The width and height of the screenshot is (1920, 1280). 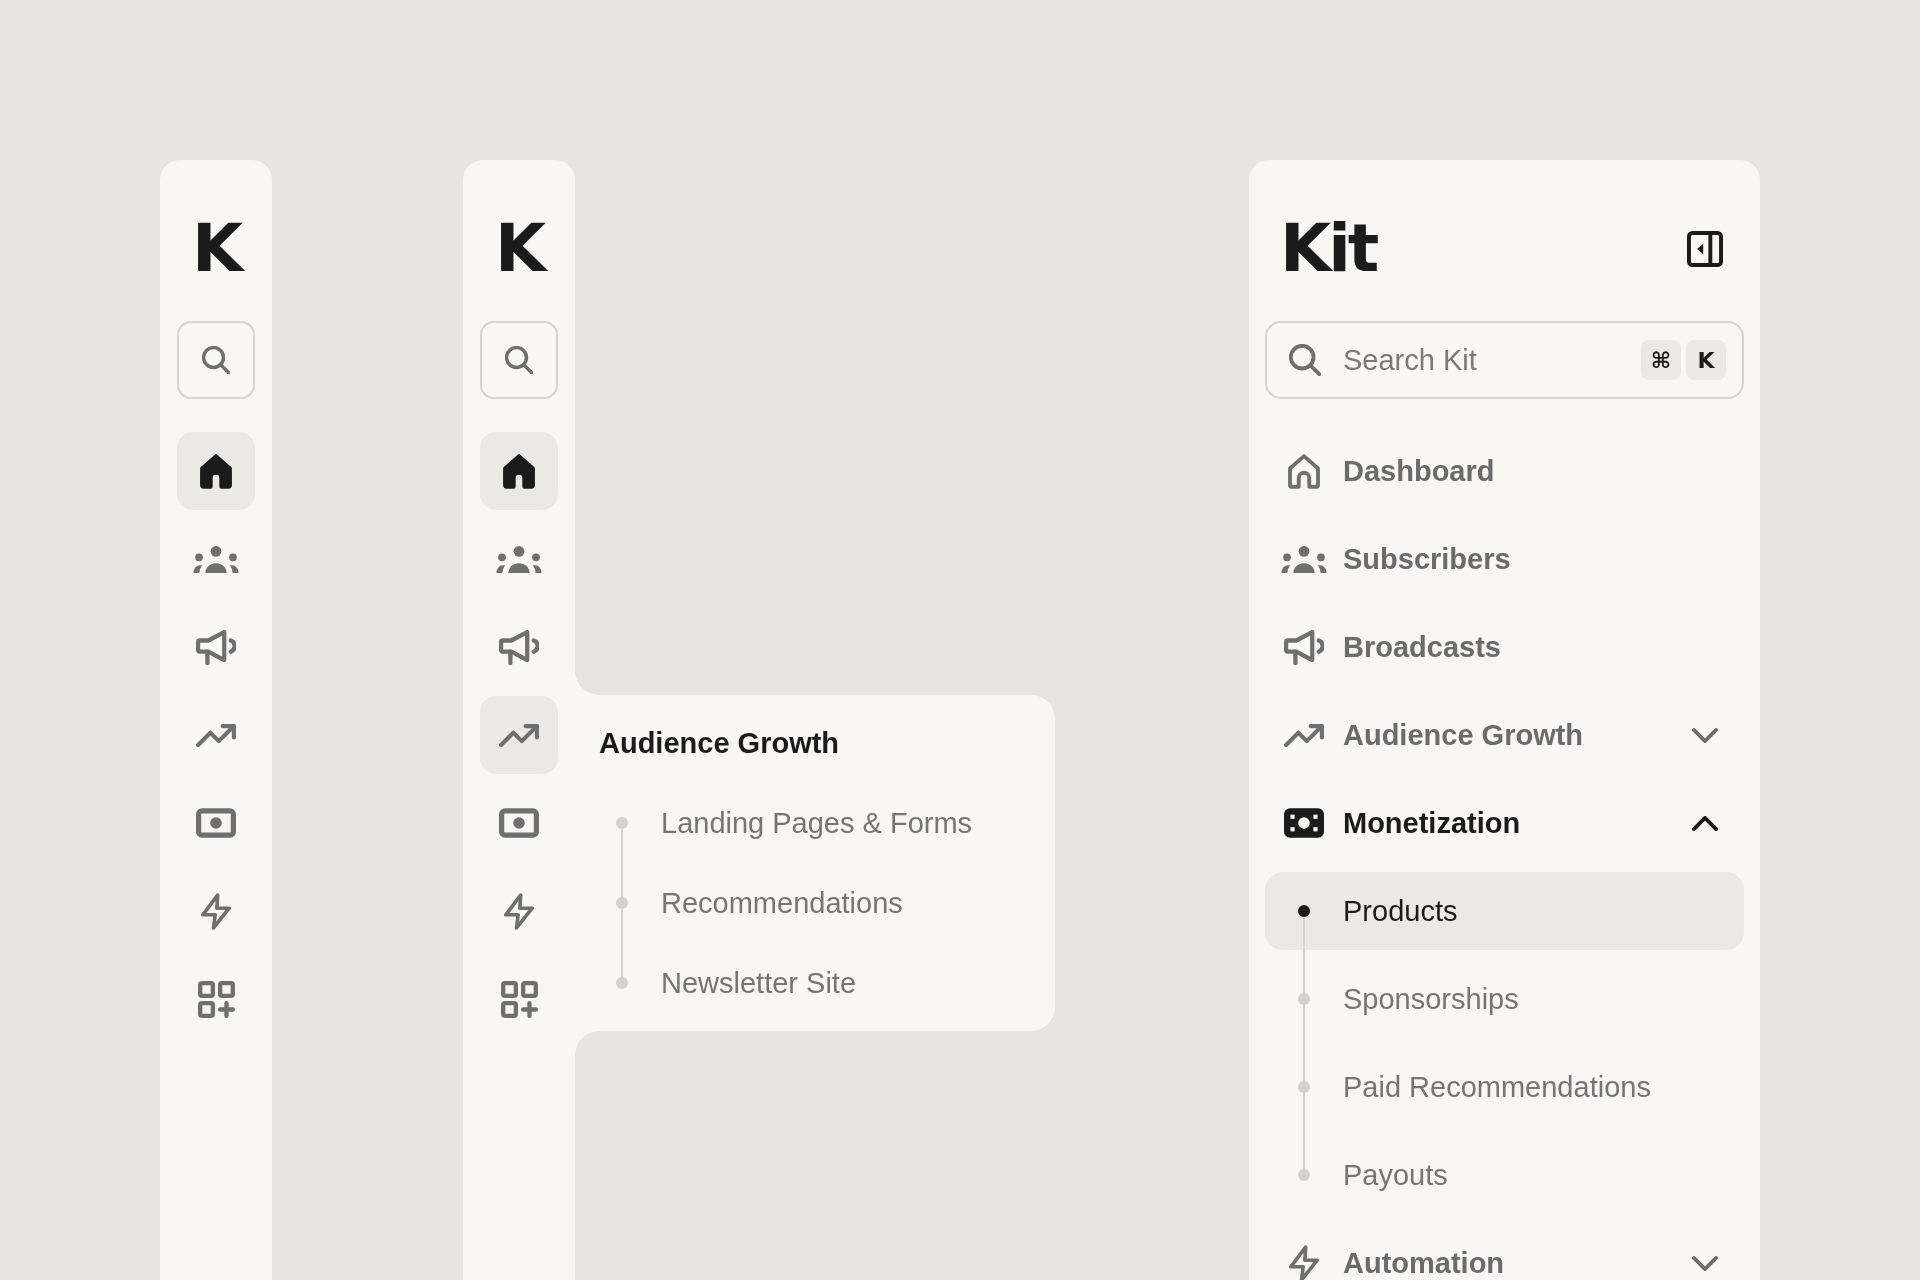 I want to click on nav-subitem: Paid Recommendations, so click(x=1504, y=1087).